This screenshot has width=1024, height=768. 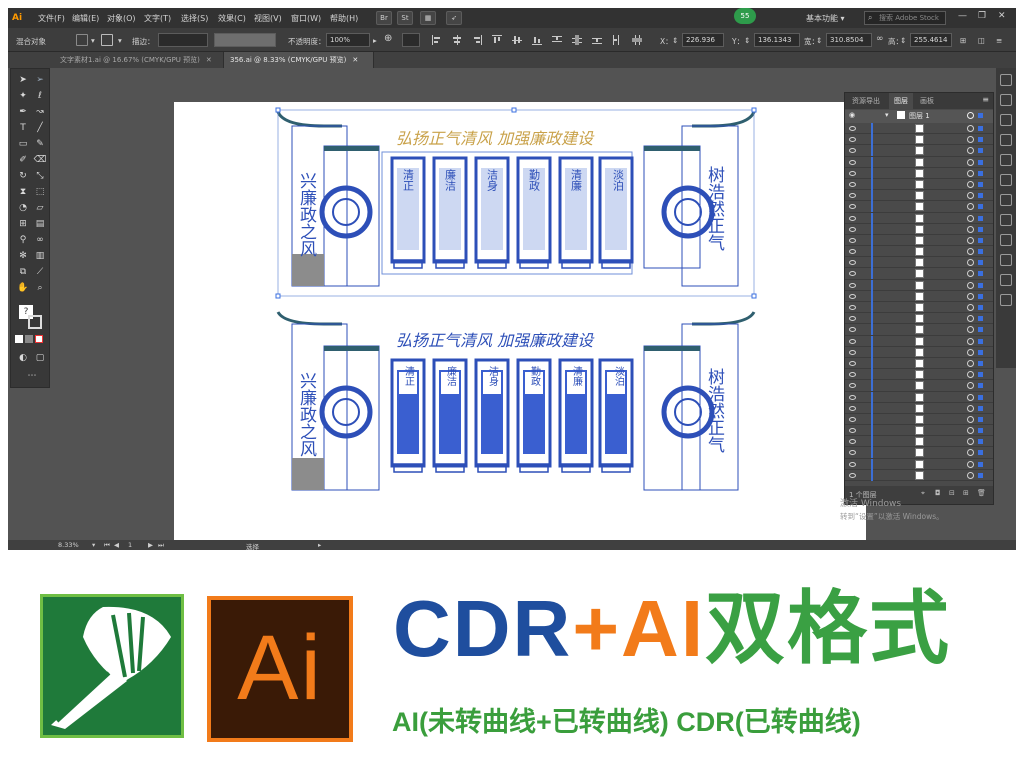 What do you see at coordinates (887, 115) in the screenshot?
I see `expand-chevron-icon: ▾` at bounding box center [887, 115].